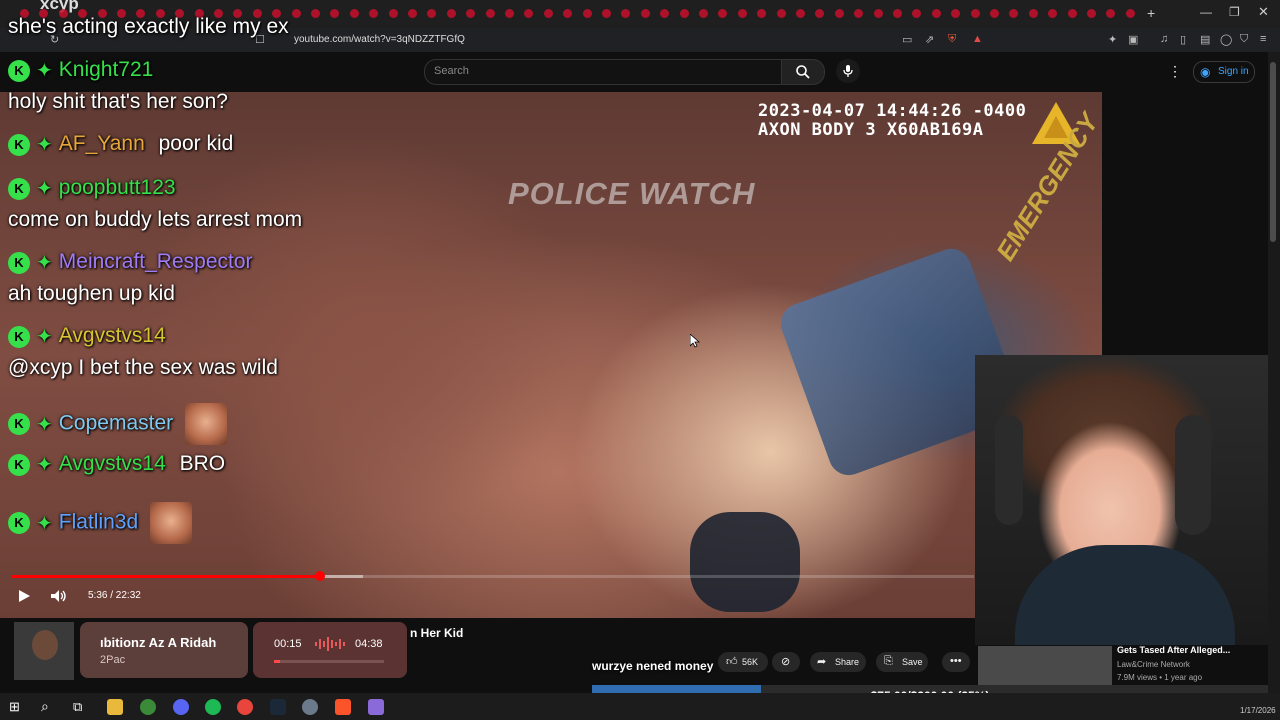  I want to click on more-actions-button: •••, so click(956, 662).